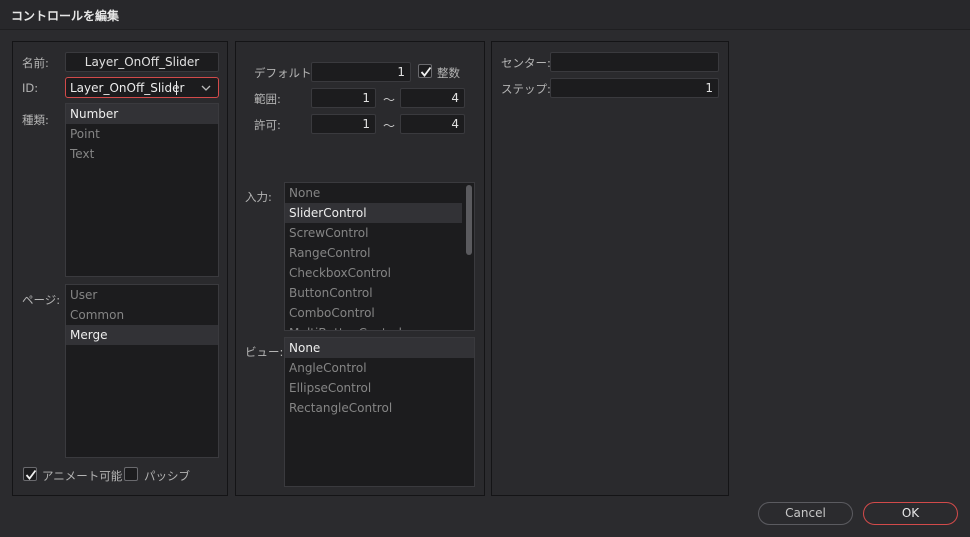  I want to click on title-bar: コントロールを編集, so click(485, 15).